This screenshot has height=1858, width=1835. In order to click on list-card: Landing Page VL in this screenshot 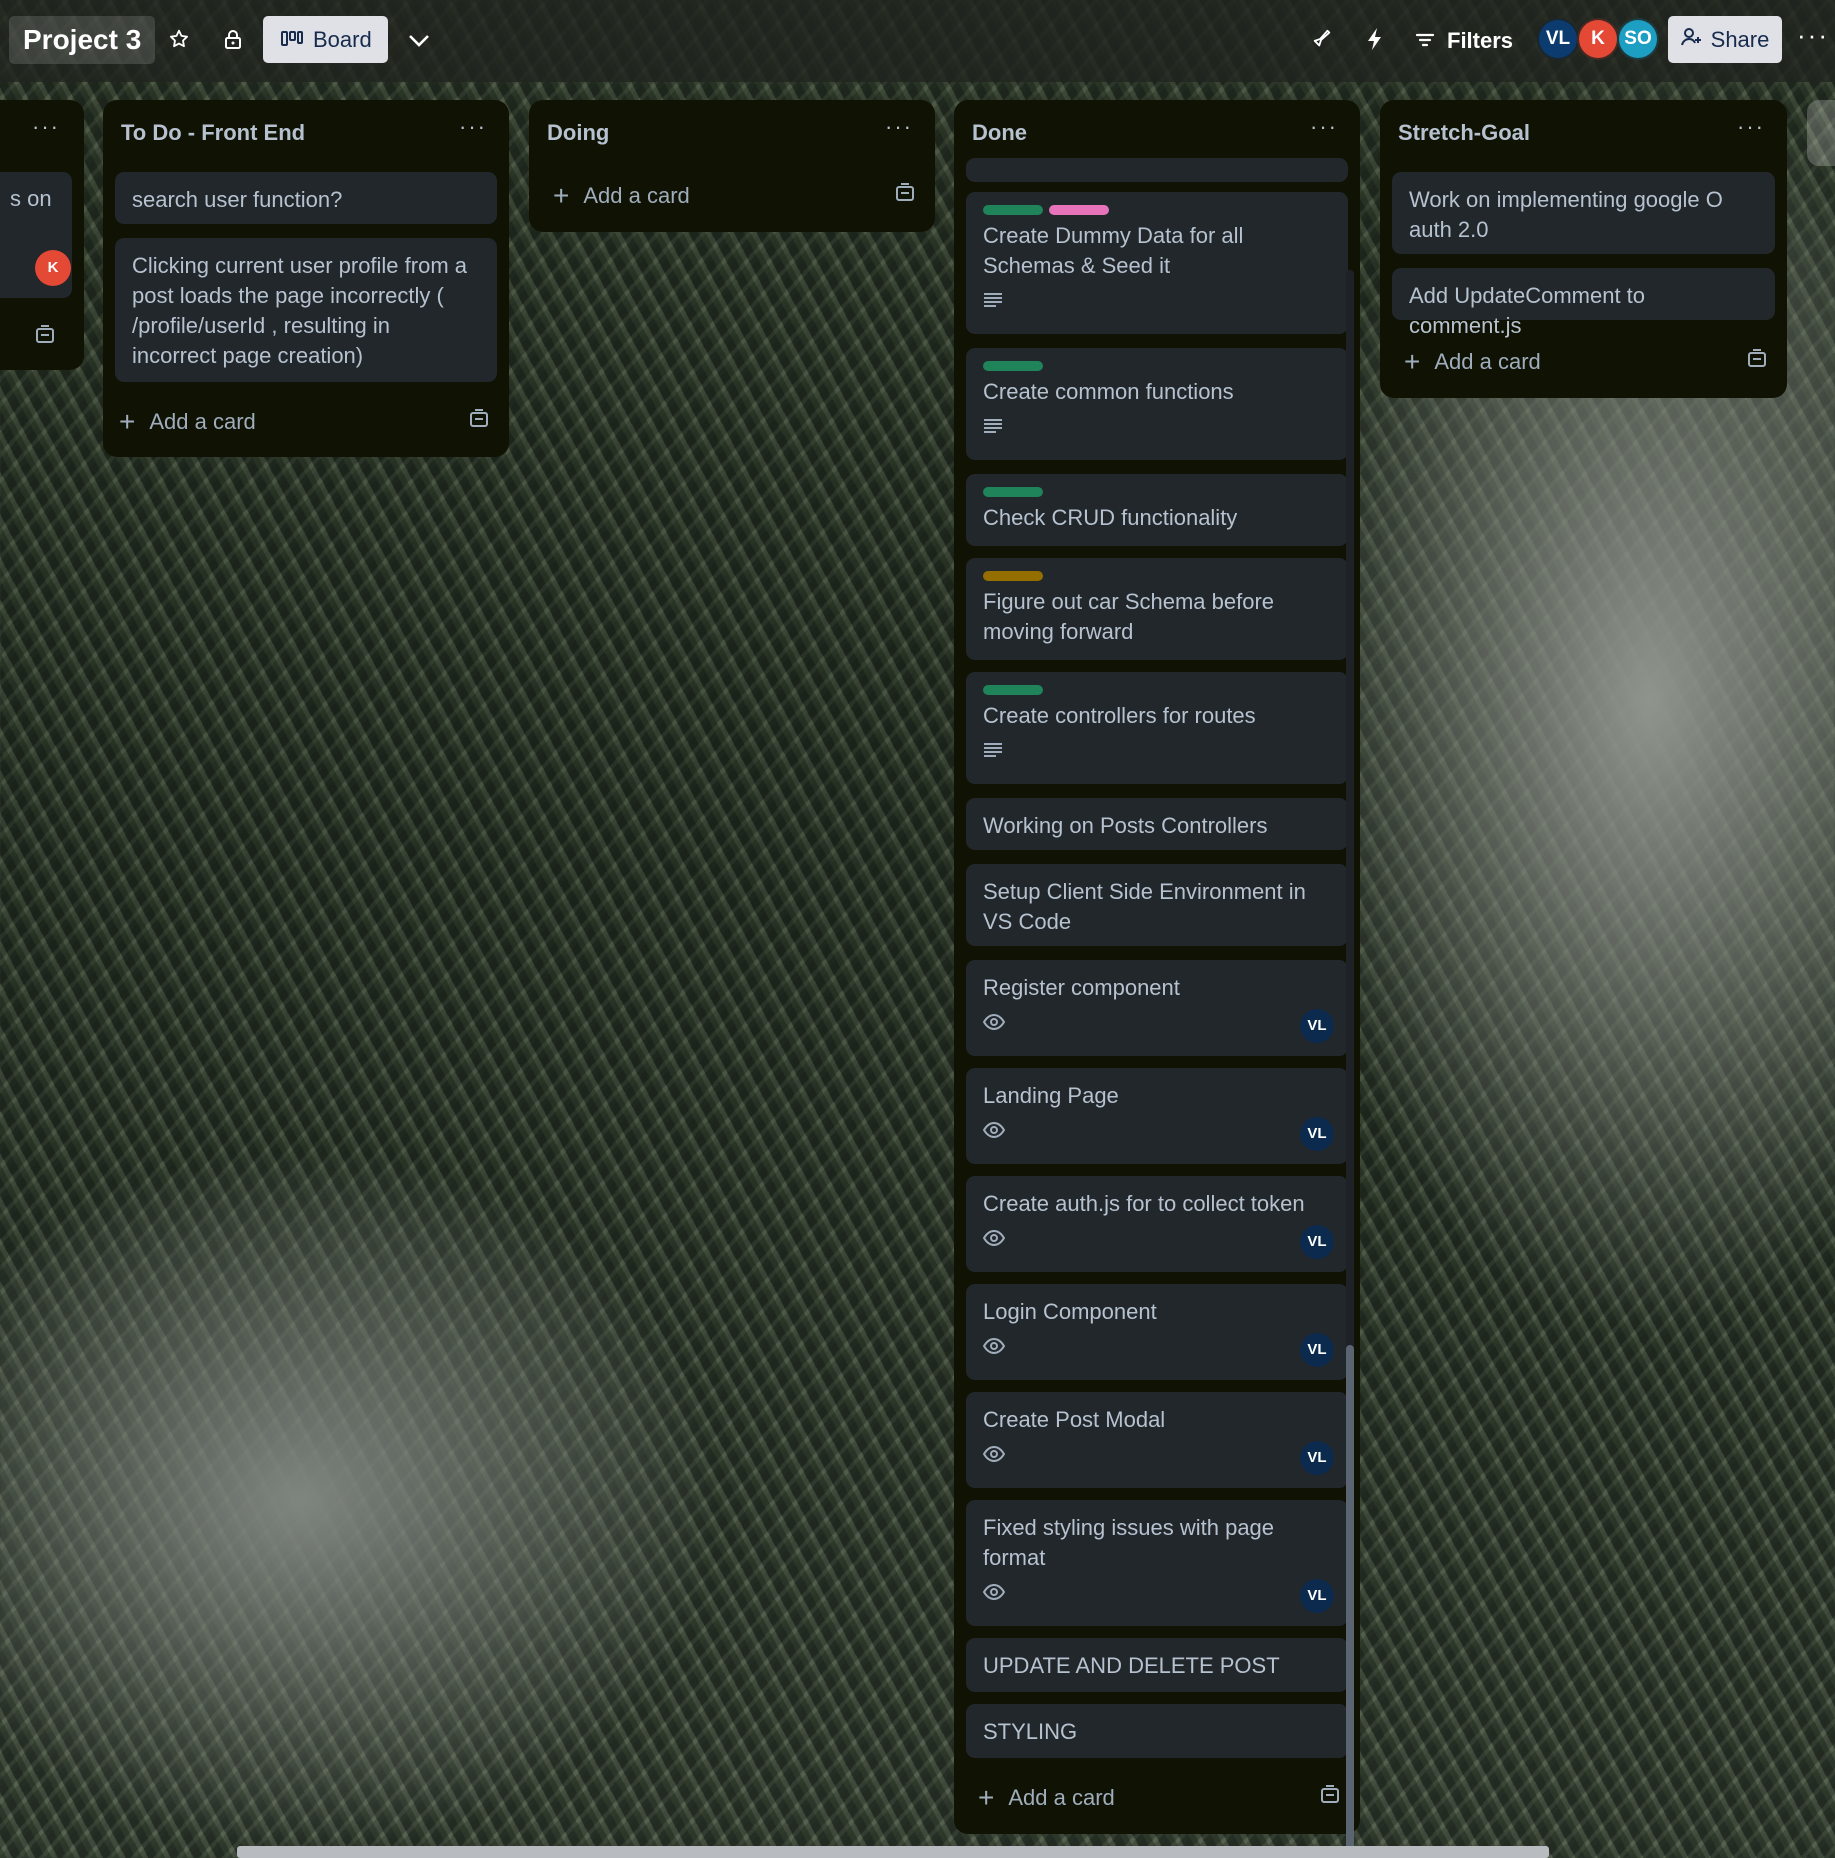, I will do `click(1157, 1116)`.